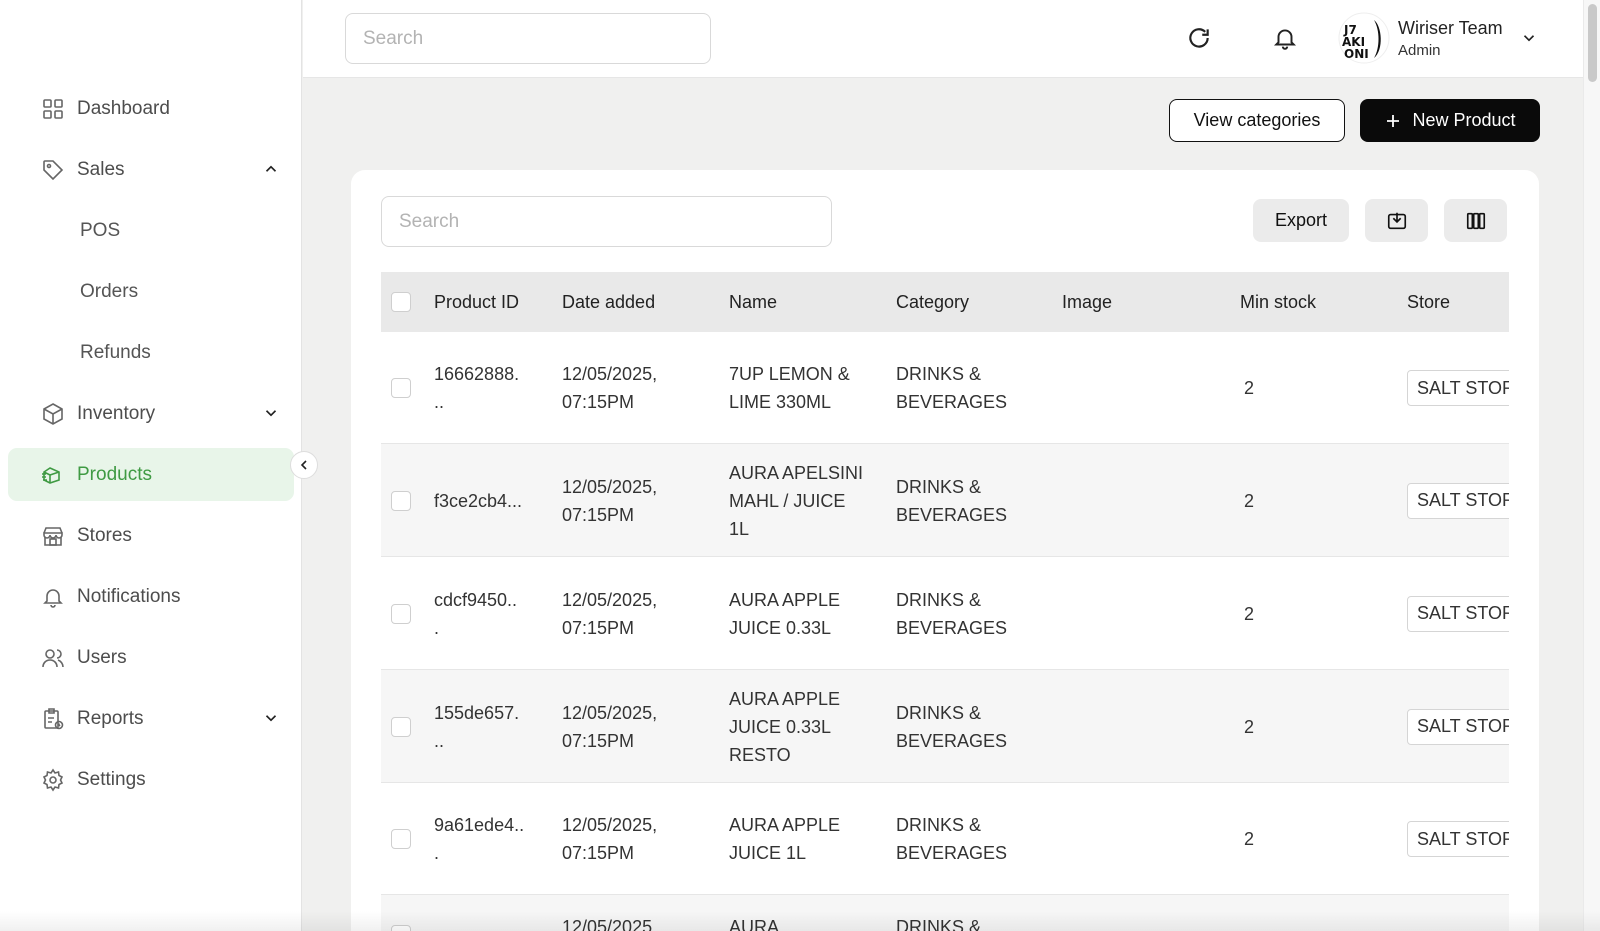 Image resolution: width=1600 pixels, height=931 pixels. What do you see at coordinates (271, 168) in the screenshot?
I see `chevron-up-icon` at bounding box center [271, 168].